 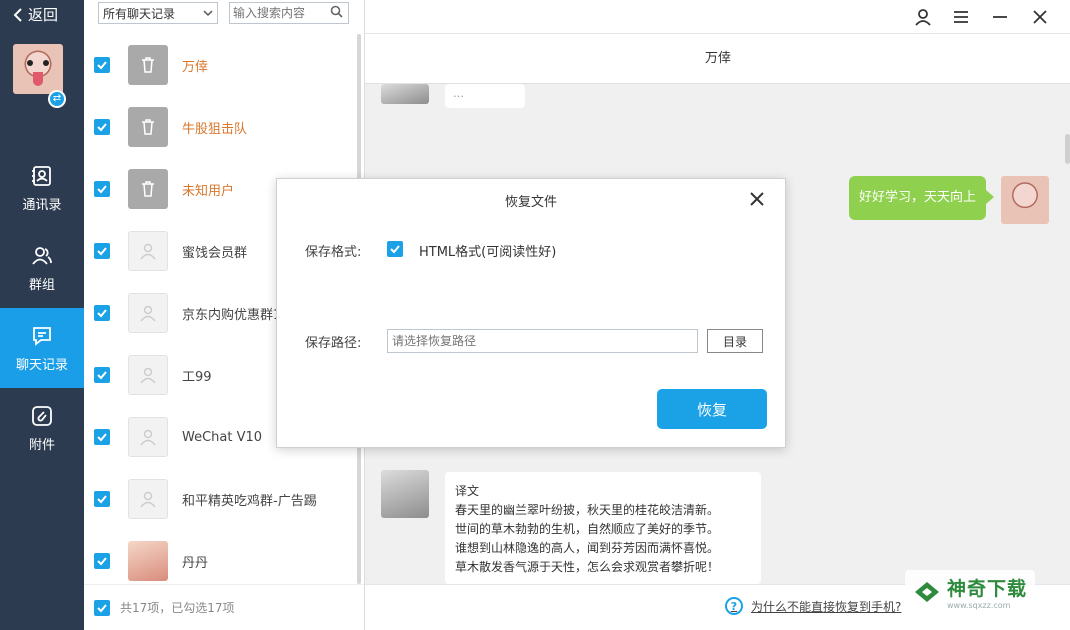 I want to click on nav-label-contacts: 通讯录, so click(x=42, y=205).